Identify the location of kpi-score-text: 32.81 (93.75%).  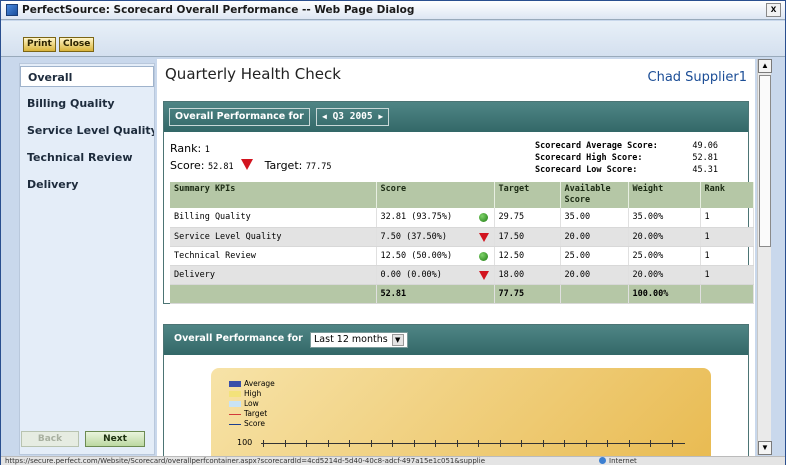
(416, 217).